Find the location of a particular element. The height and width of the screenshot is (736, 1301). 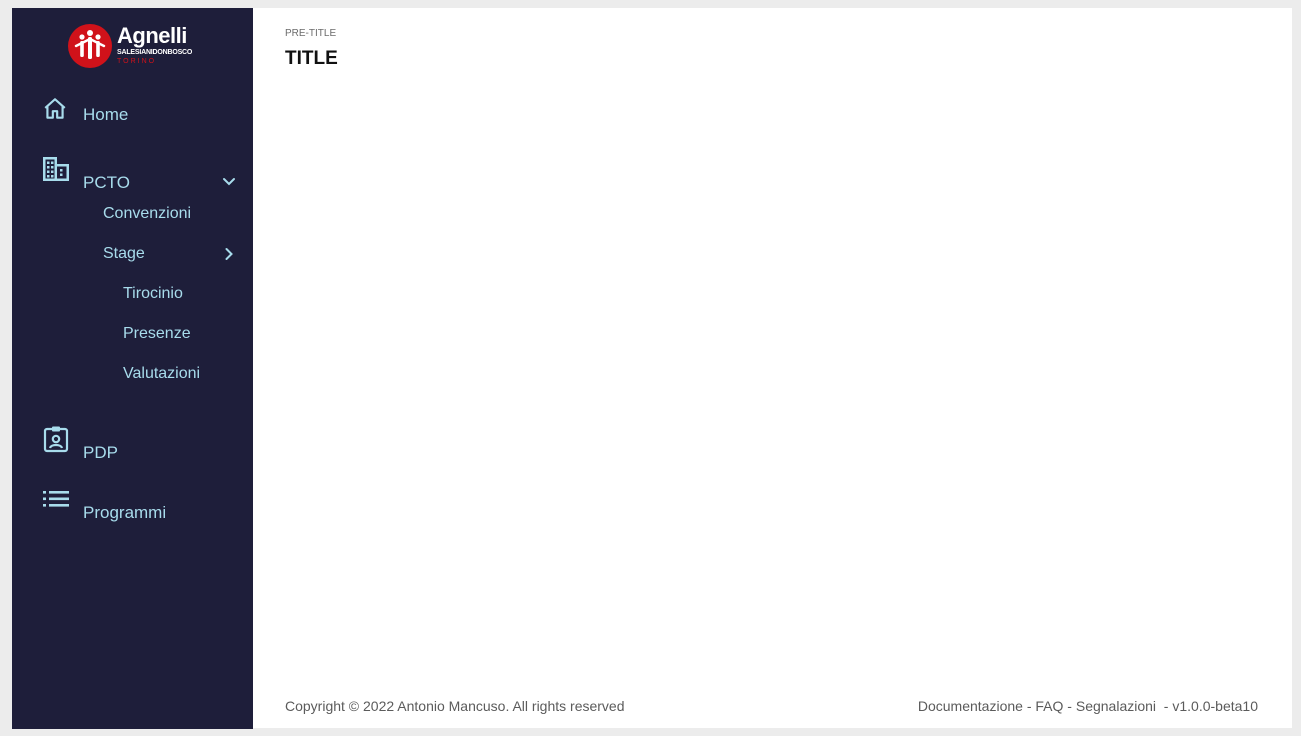

sidebar-item-label: Tirocinio is located at coordinates (153, 293).